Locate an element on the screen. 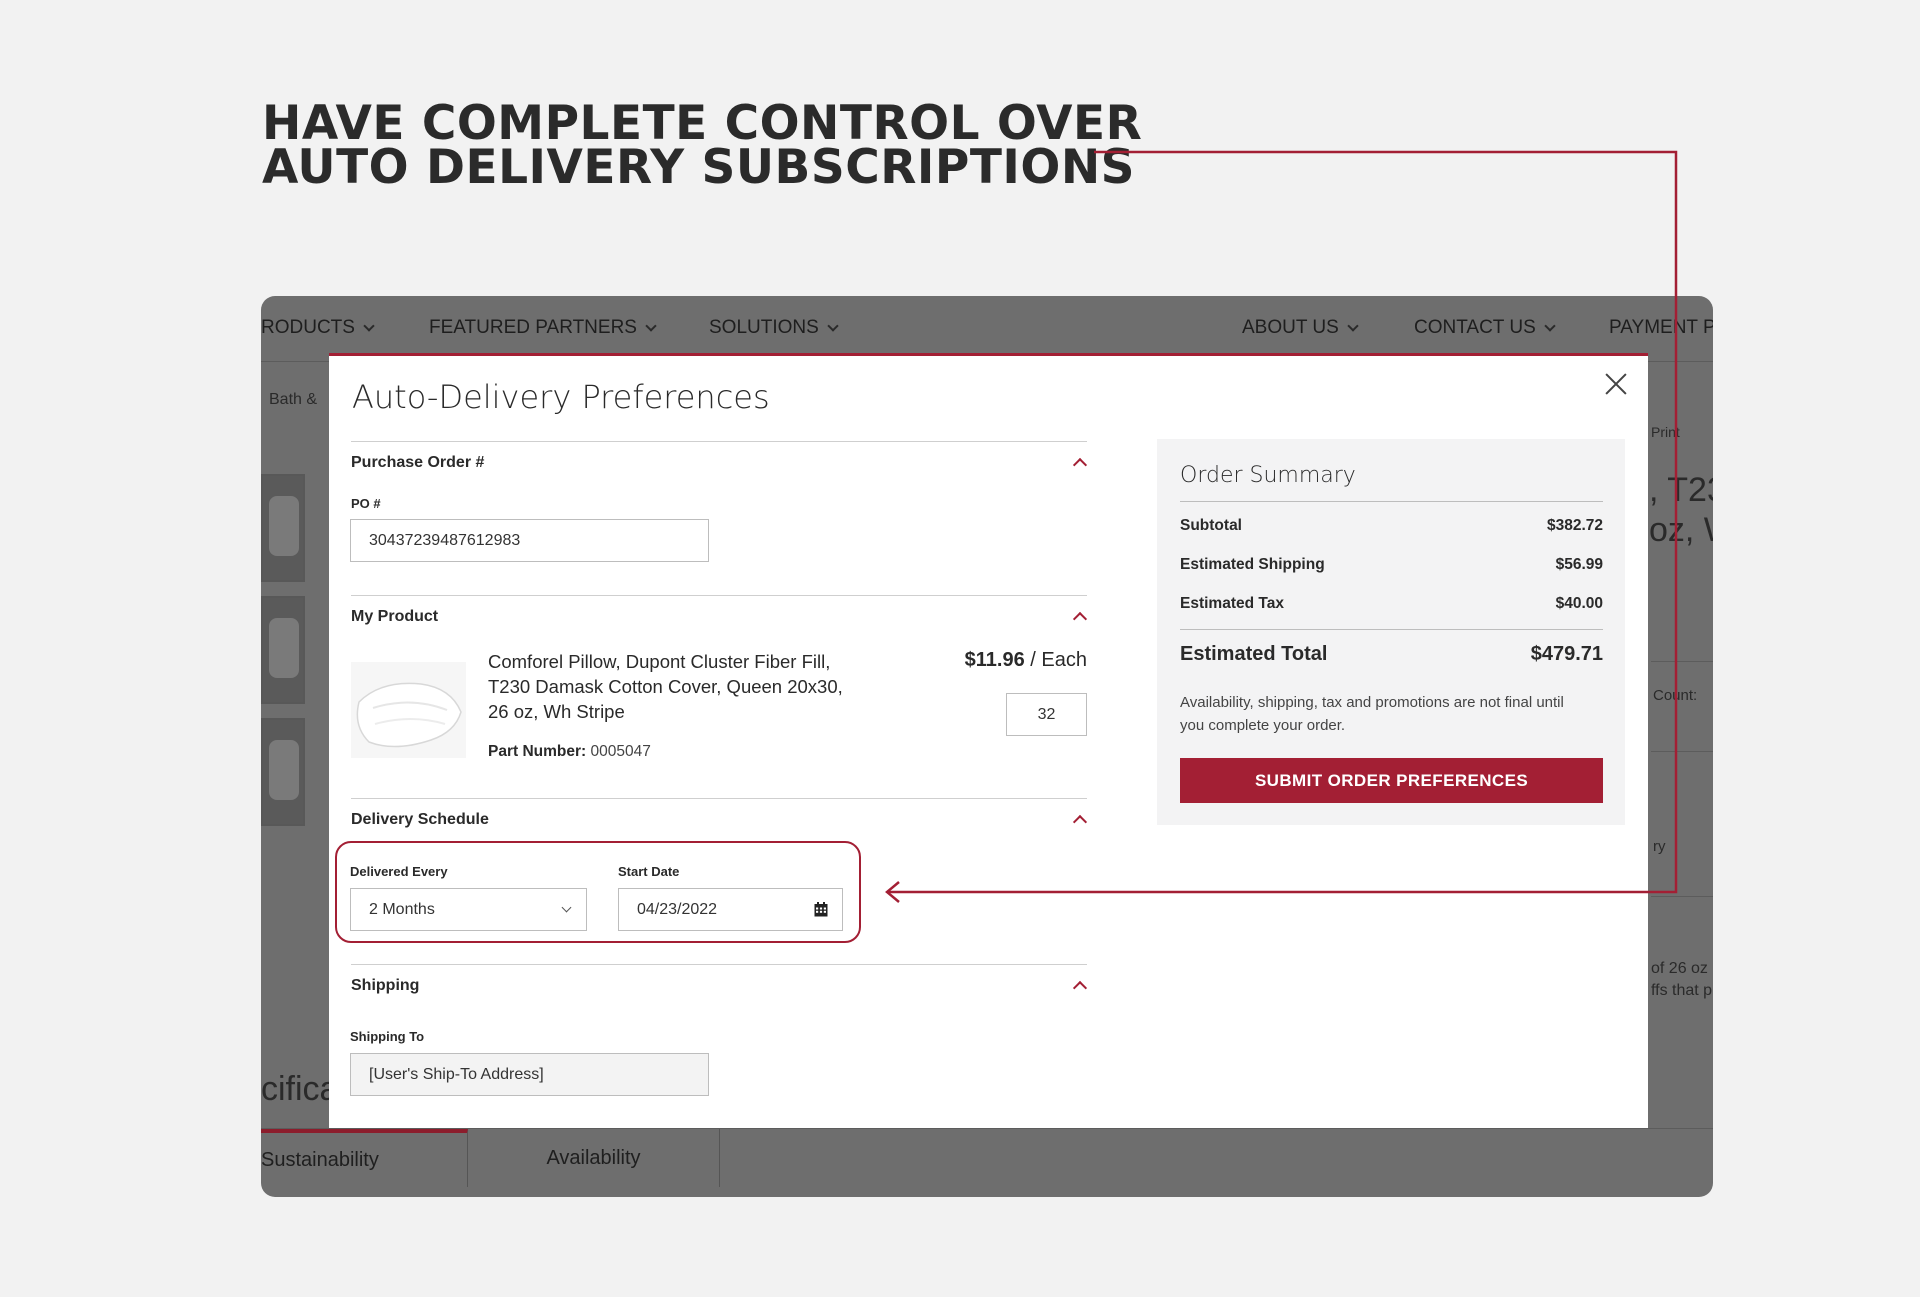 The height and width of the screenshot is (1297, 1920). price-value: $11.96 is located at coordinates (994, 660).